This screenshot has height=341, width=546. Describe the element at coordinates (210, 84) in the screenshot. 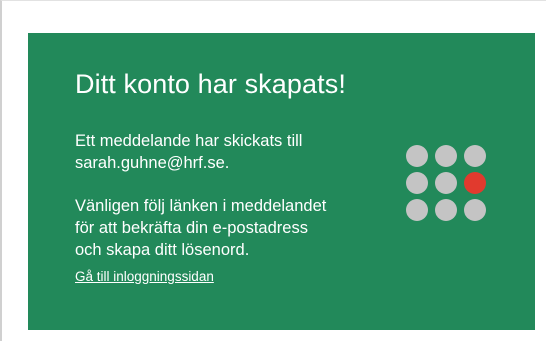

I see `page-title: Ditt konto har skapats!` at that location.